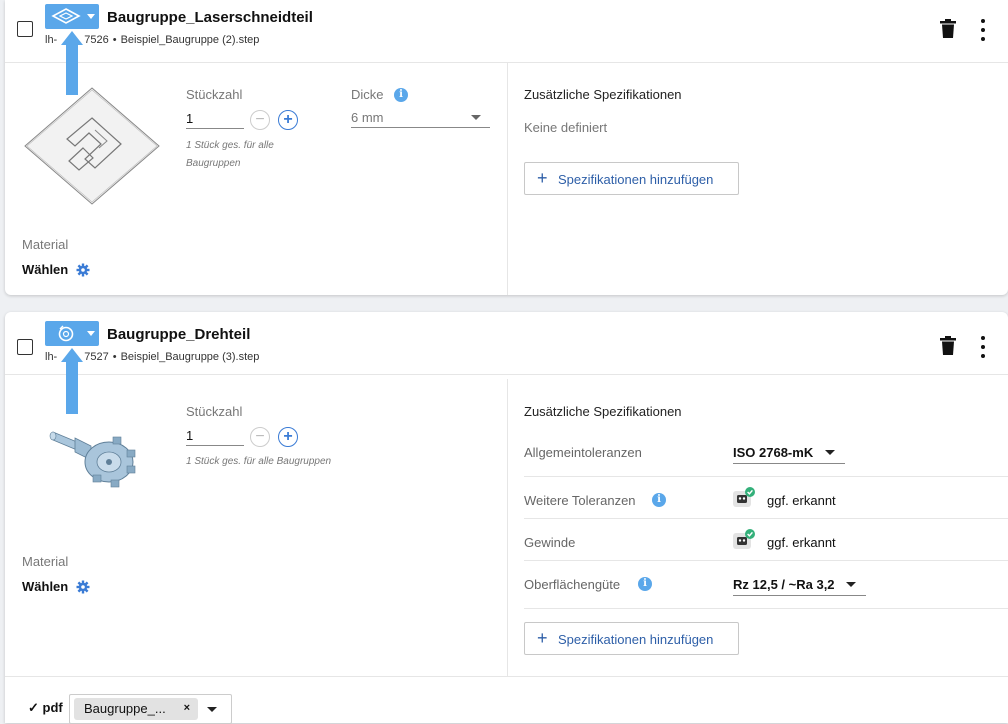  I want to click on thickness-select: 6 mm, so click(420, 119).